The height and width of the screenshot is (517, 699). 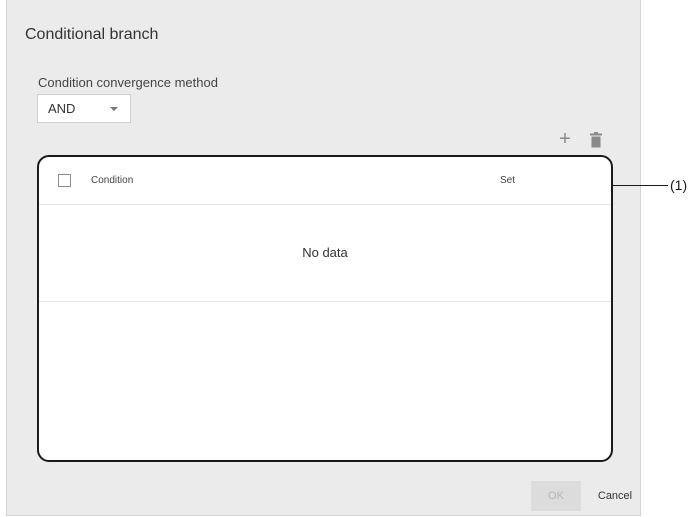 I want to click on caret-down-icon, so click(x=114, y=109).